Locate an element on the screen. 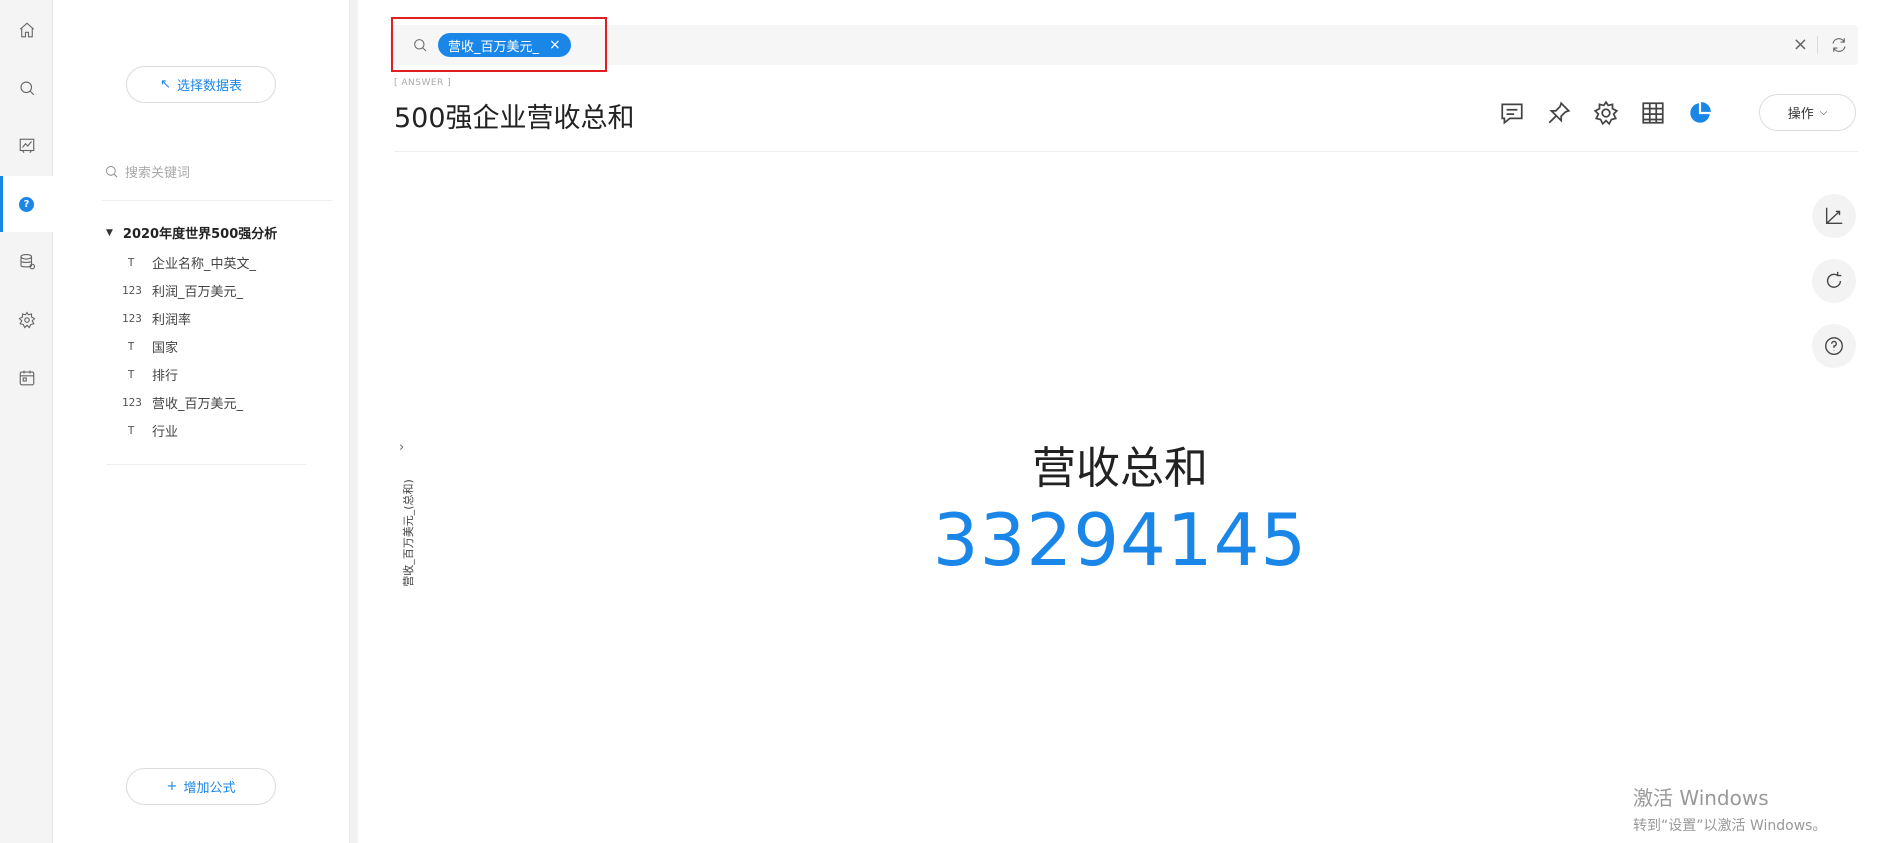 The image size is (1882, 843). field-item: 123 利润率 is located at coordinates (156, 318).